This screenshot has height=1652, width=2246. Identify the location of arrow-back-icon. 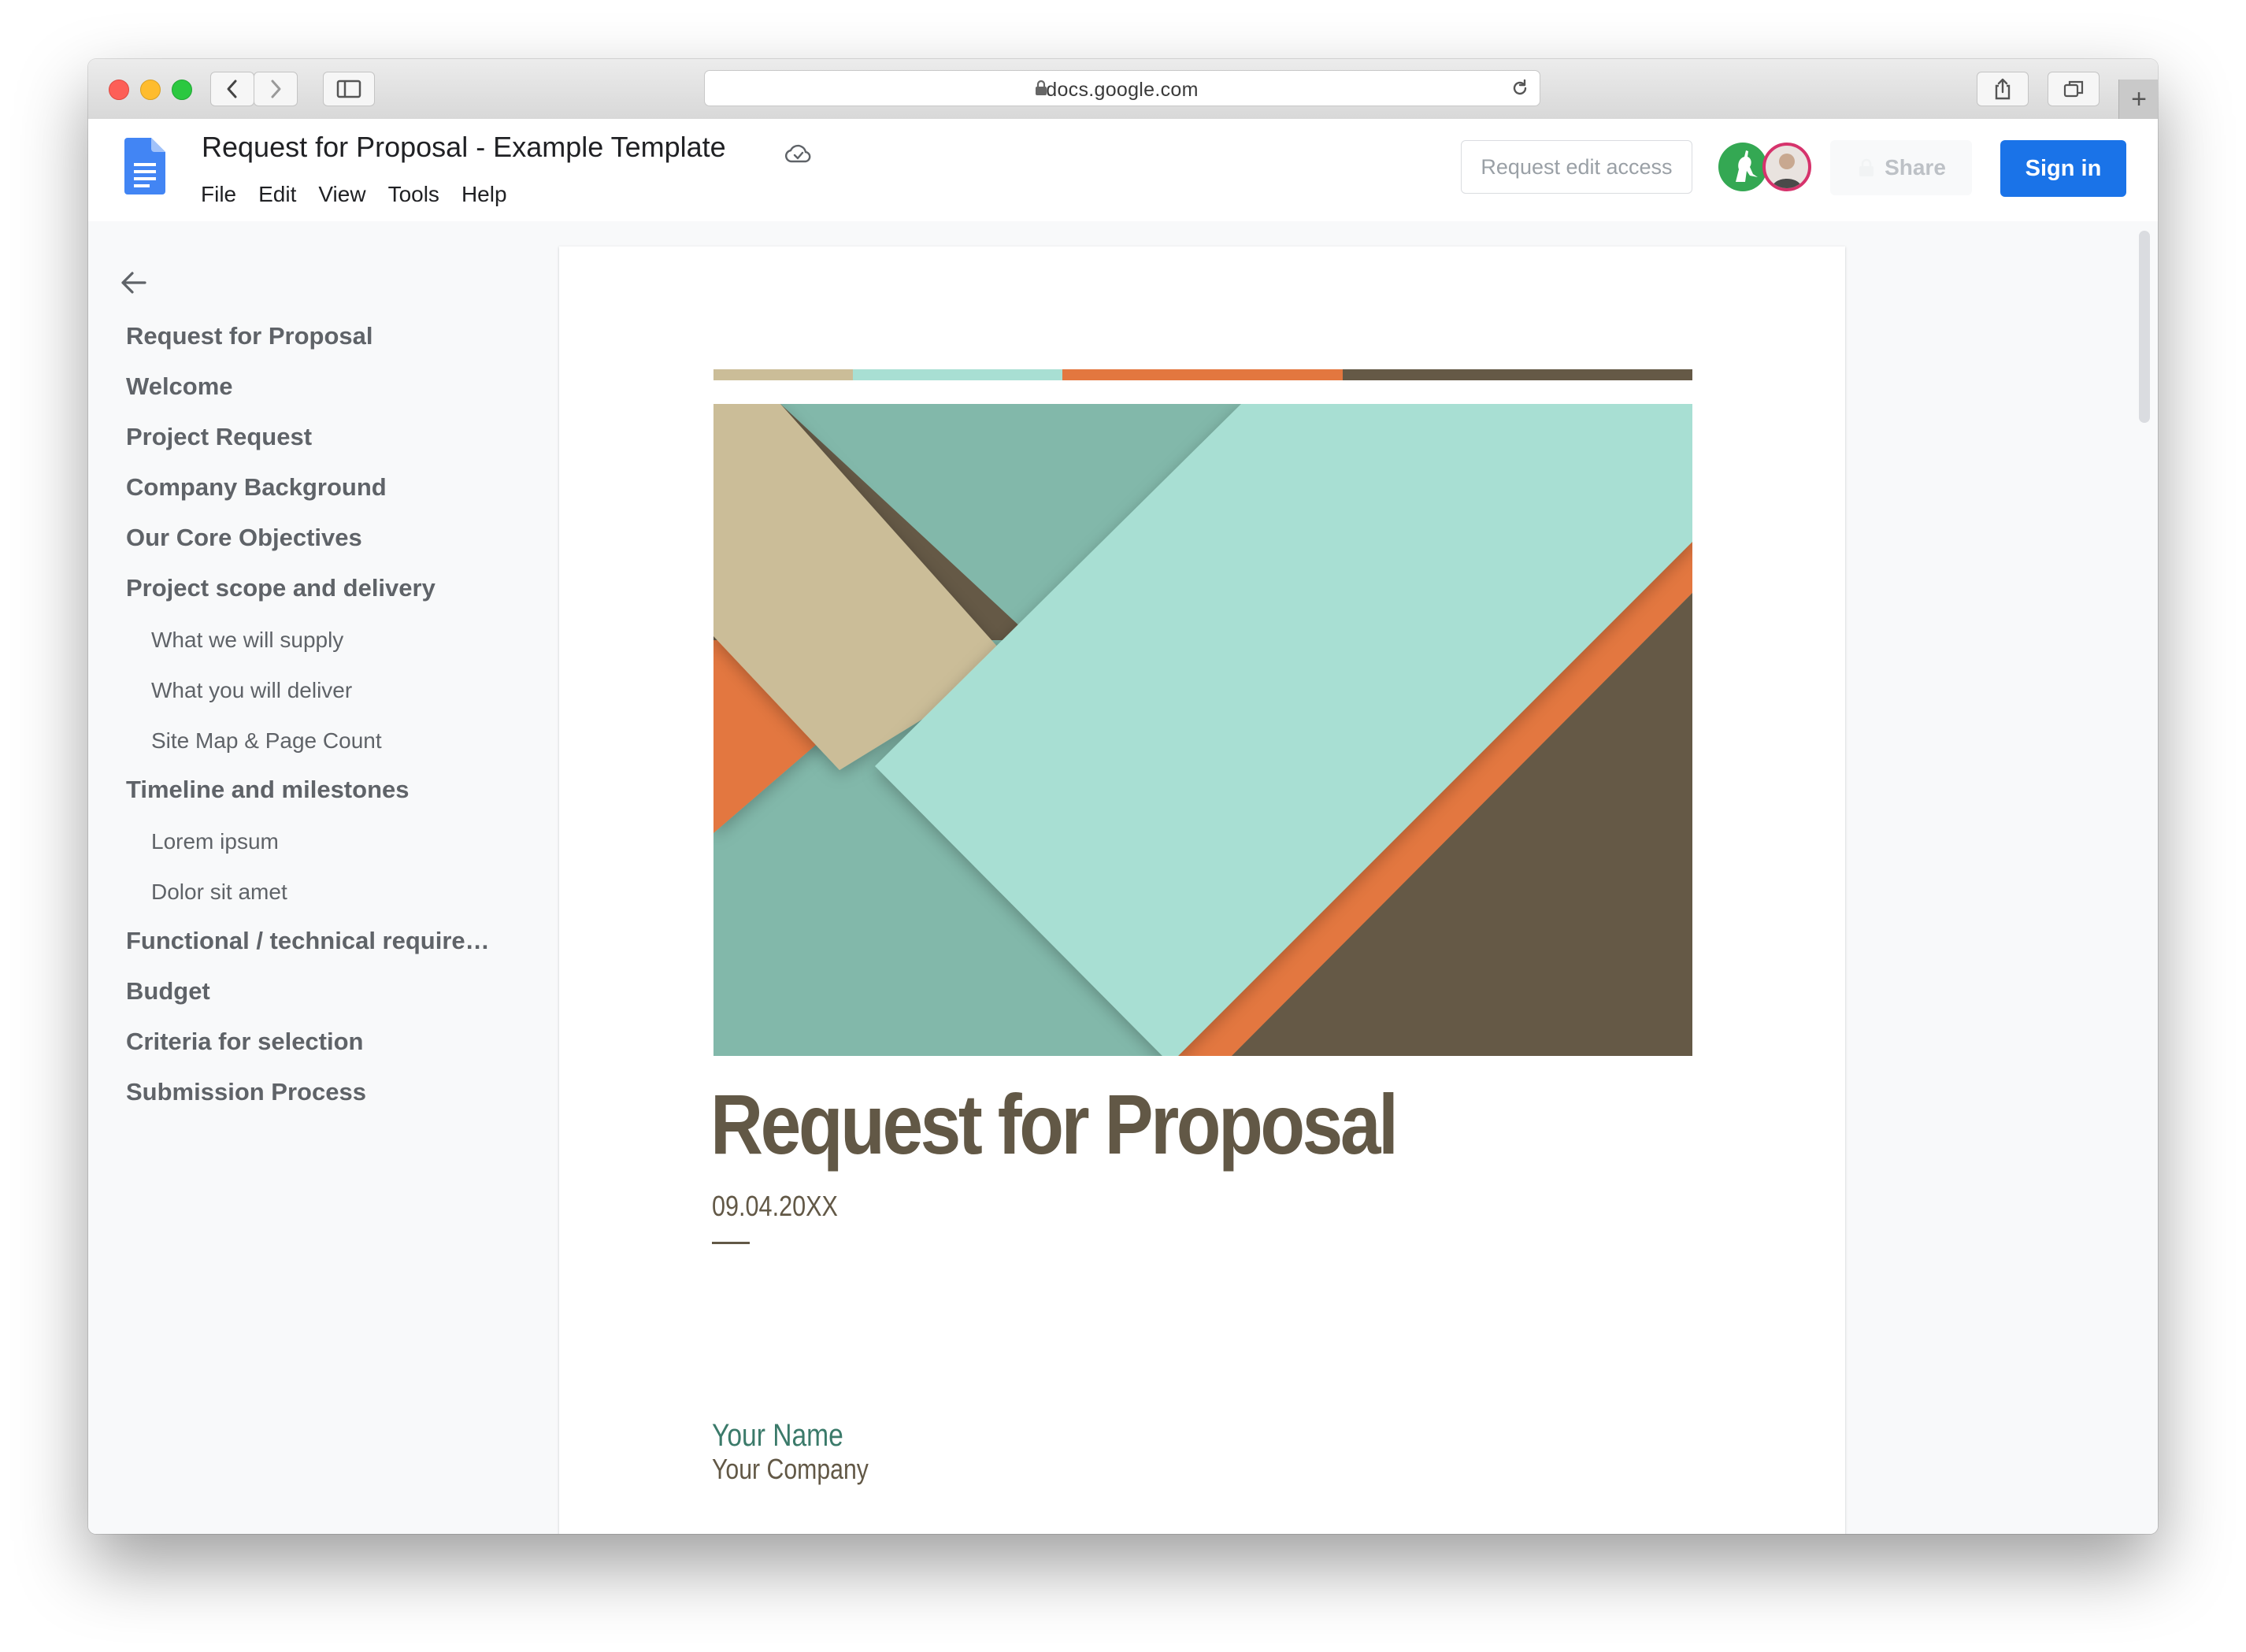
(134, 283).